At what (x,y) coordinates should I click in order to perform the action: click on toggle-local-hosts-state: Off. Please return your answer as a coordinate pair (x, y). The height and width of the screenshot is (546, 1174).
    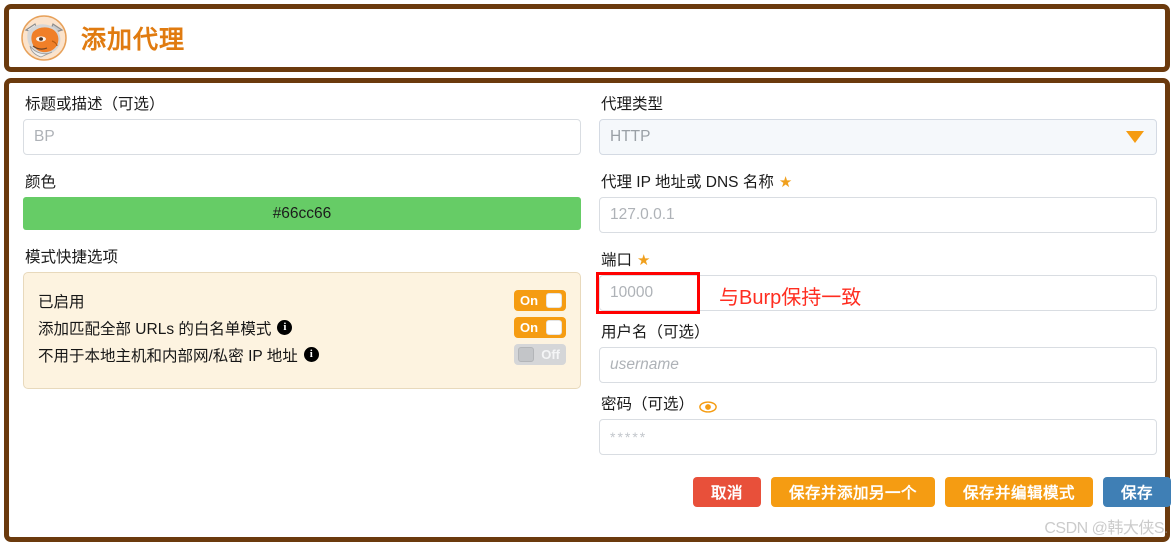
    Looking at the image, I should click on (550, 354).